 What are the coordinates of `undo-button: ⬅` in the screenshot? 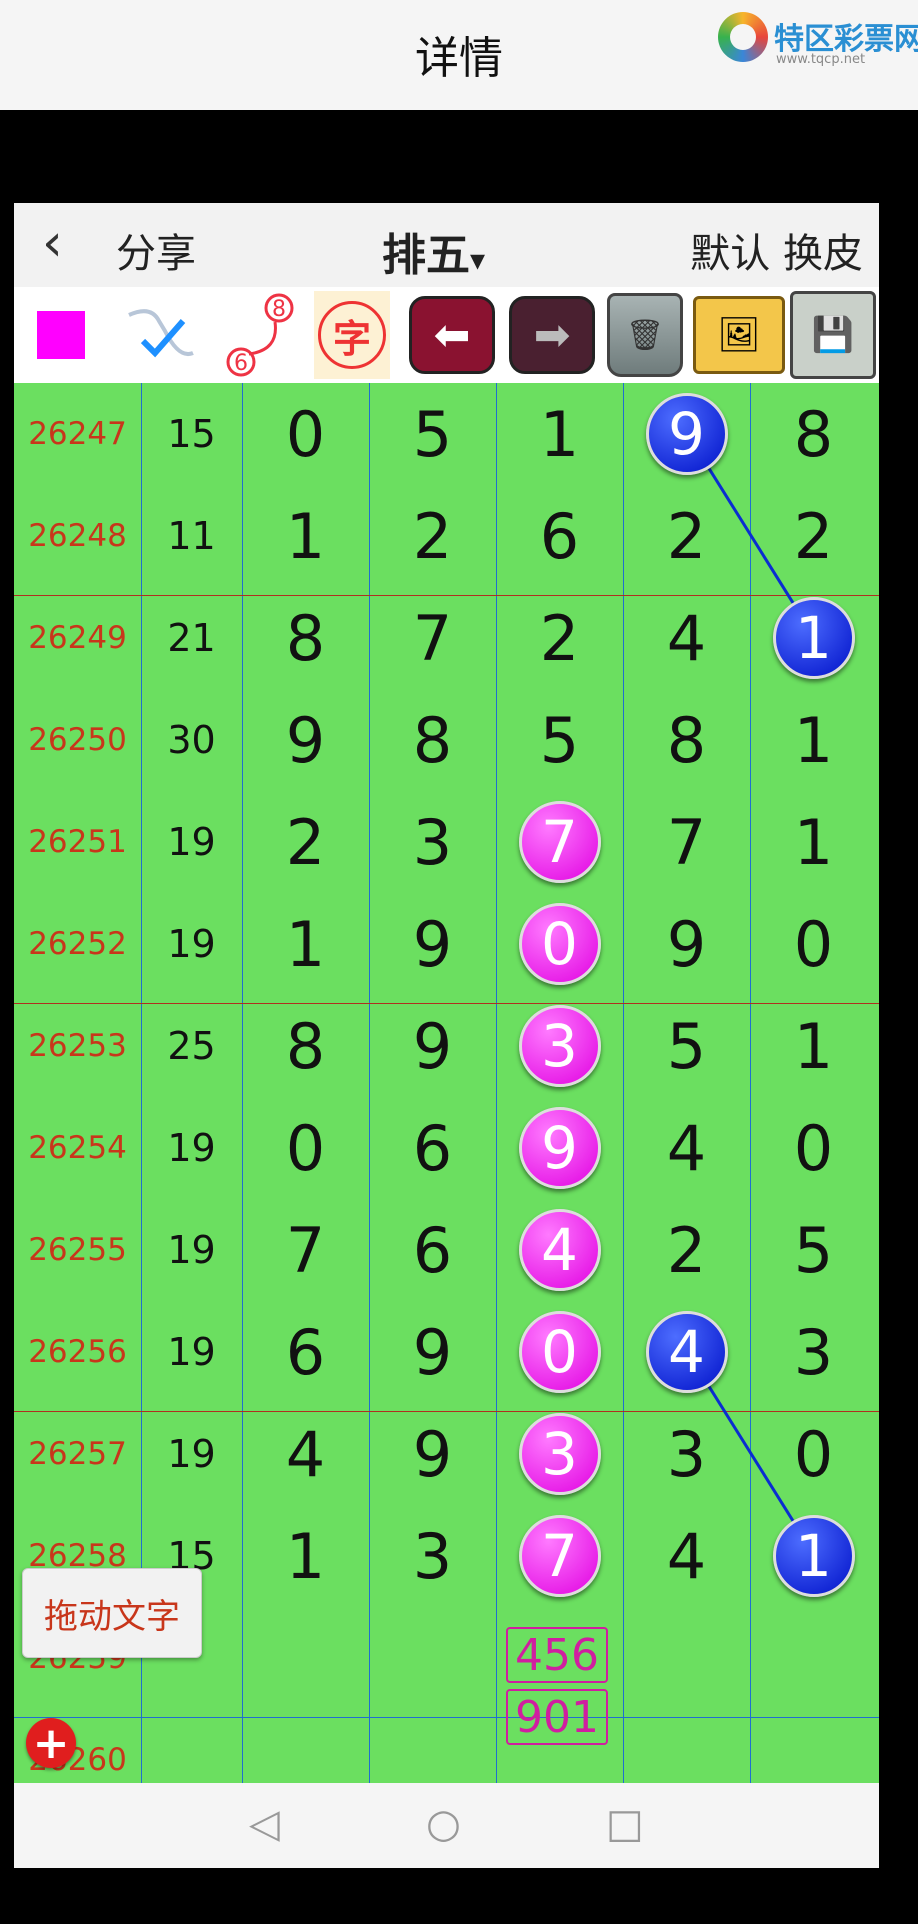 It's located at (452, 335).